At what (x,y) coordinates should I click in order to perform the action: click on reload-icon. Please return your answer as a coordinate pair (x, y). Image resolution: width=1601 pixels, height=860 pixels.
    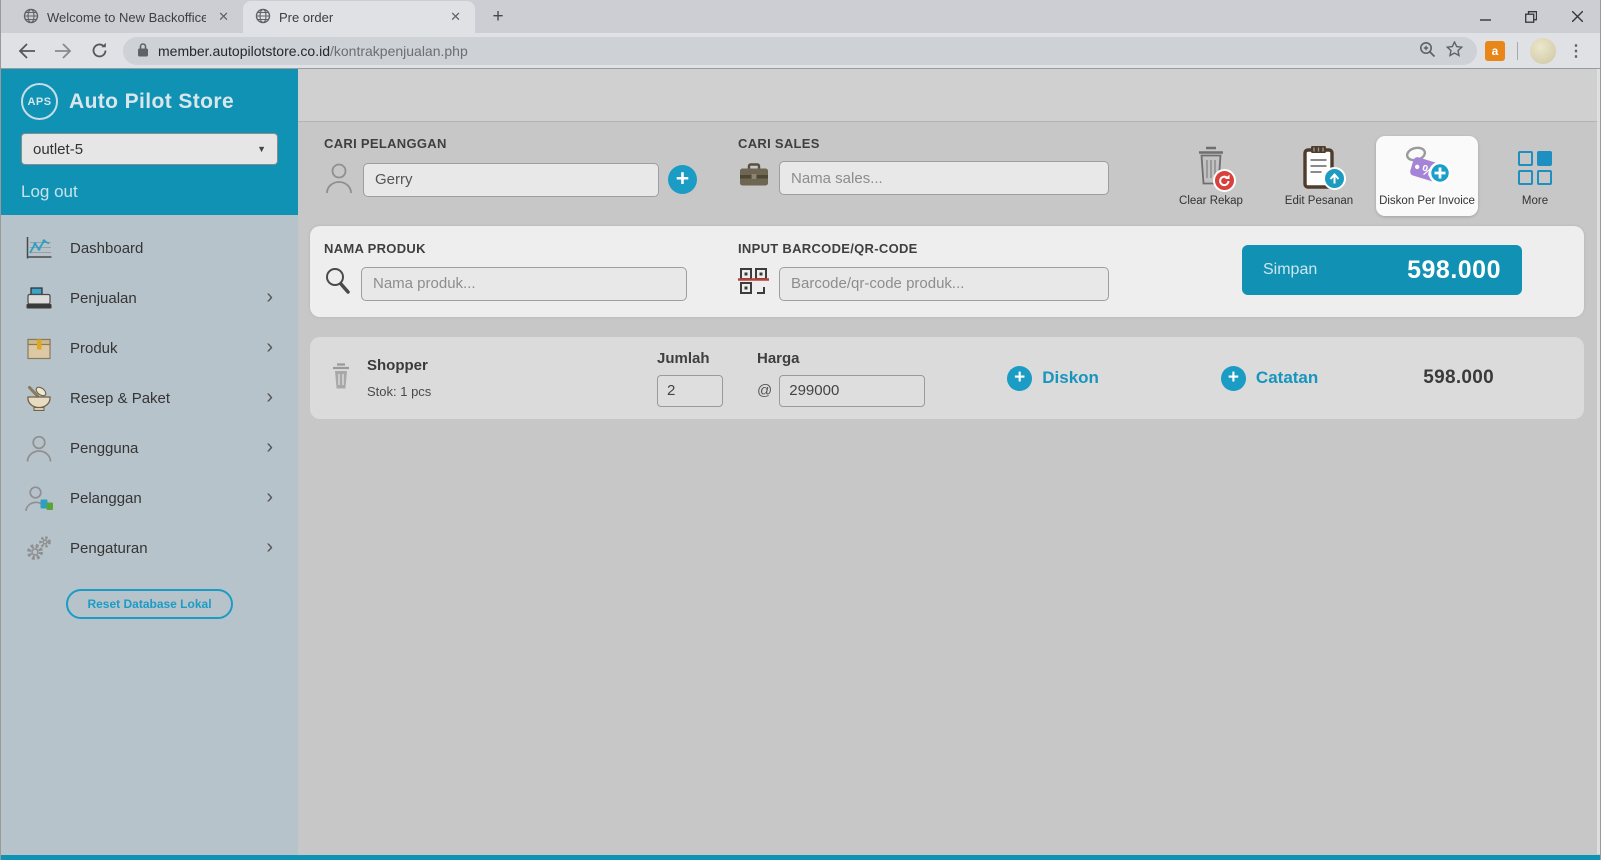
    Looking at the image, I should click on (99, 51).